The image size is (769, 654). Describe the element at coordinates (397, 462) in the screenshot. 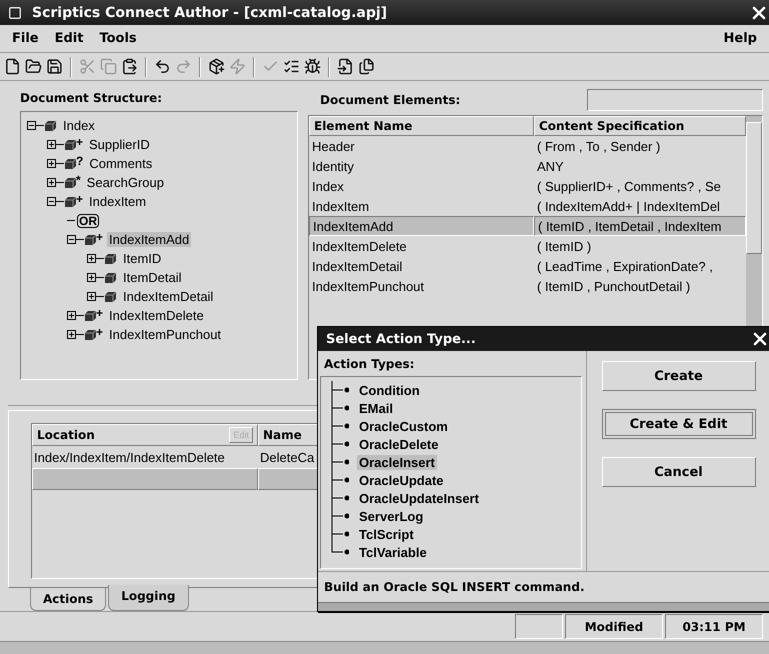

I see `list-item: OracleInsert` at that location.